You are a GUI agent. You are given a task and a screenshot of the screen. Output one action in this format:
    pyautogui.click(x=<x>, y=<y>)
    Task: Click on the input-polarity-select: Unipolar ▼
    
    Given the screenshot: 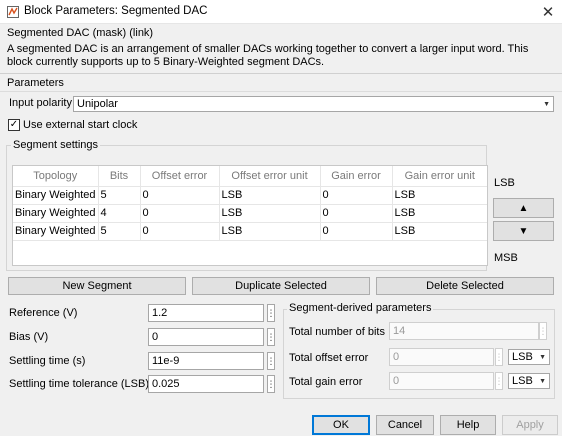 What is the action you would take?
    pyautogui.click(x=313, y=104)
    